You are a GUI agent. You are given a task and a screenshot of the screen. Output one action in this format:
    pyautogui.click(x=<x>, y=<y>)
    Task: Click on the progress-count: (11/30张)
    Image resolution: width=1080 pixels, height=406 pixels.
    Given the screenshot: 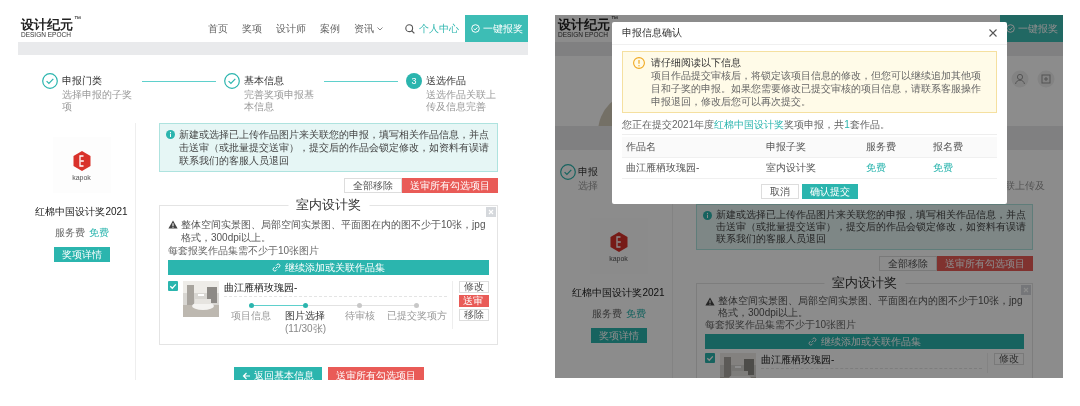 What is the action you would take?
    pyautogui.click(x=305, y=329)
    